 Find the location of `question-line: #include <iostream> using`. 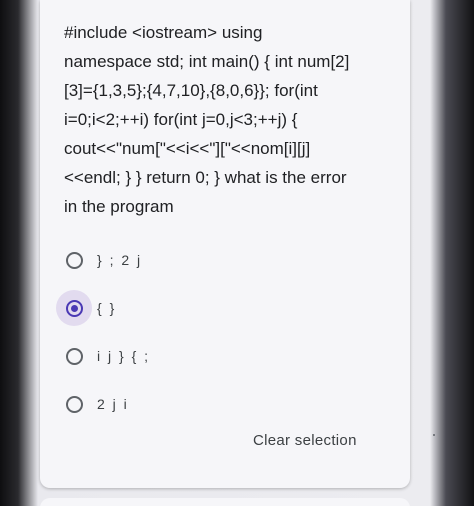

question-line: #include <iostream> using is located at coordinates (163, 32).